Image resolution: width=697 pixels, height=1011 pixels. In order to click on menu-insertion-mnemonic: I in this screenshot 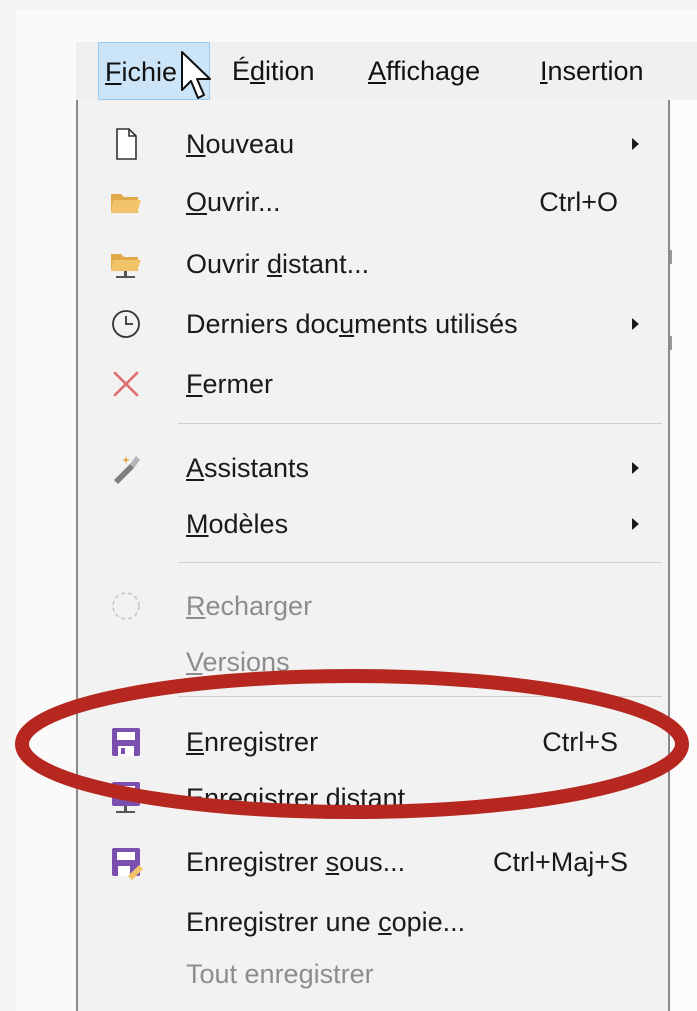, I will do `click(544, 71)`.